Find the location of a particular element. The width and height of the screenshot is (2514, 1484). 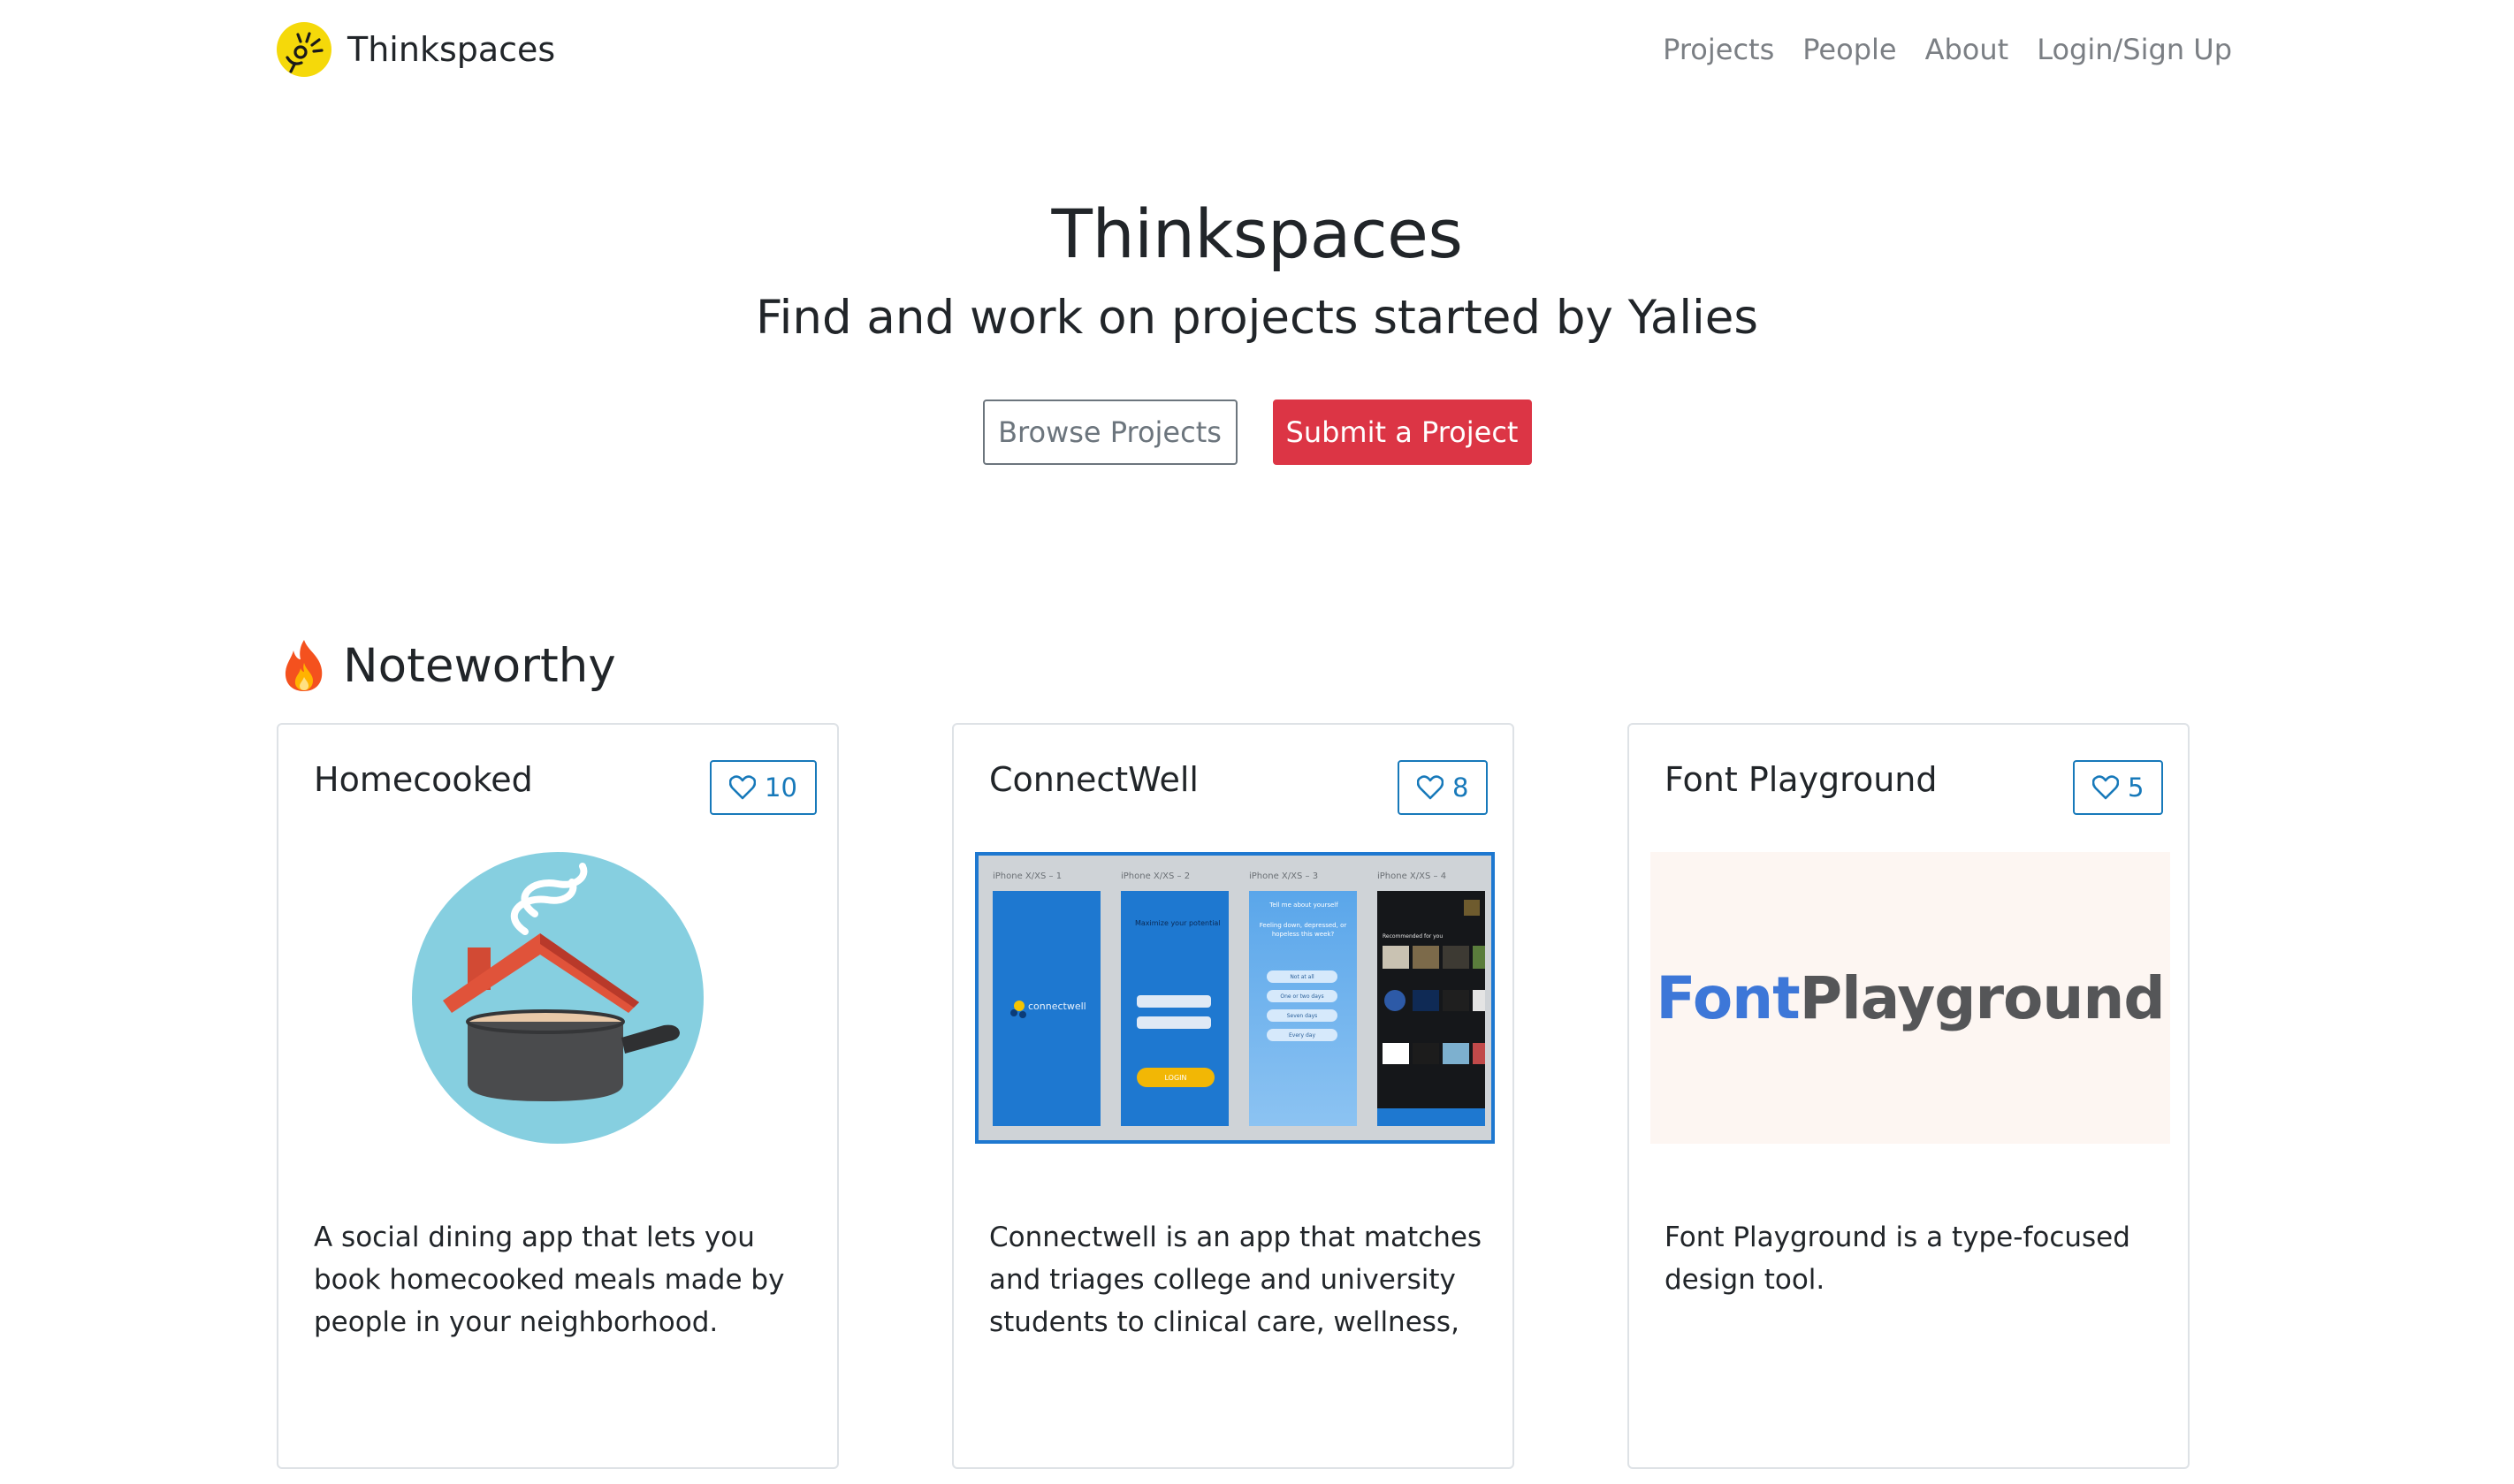

nav-links: Projects People About Login/Sign Up is located at coordinates (1933, 49).